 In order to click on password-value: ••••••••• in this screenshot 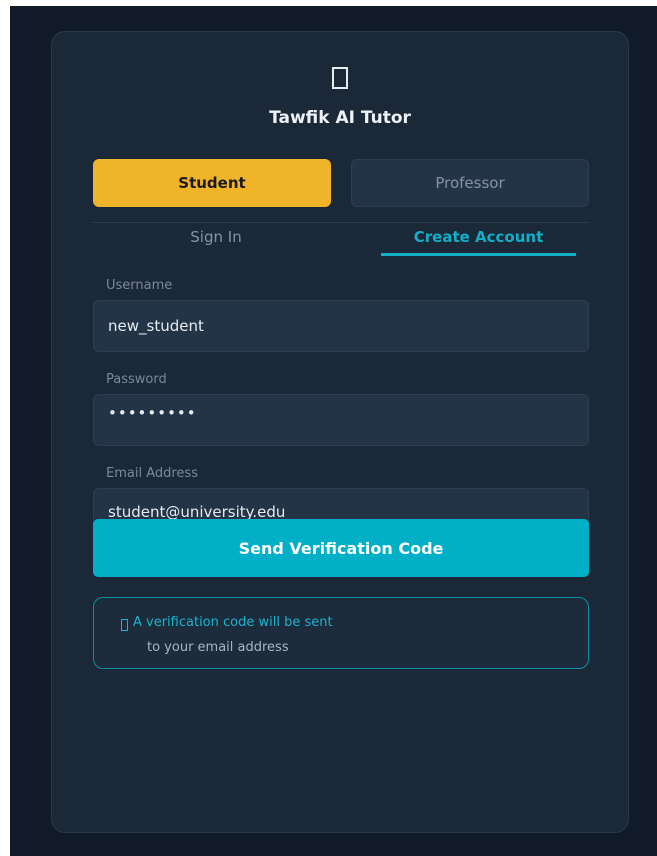, I will do `click(152, 413)`.